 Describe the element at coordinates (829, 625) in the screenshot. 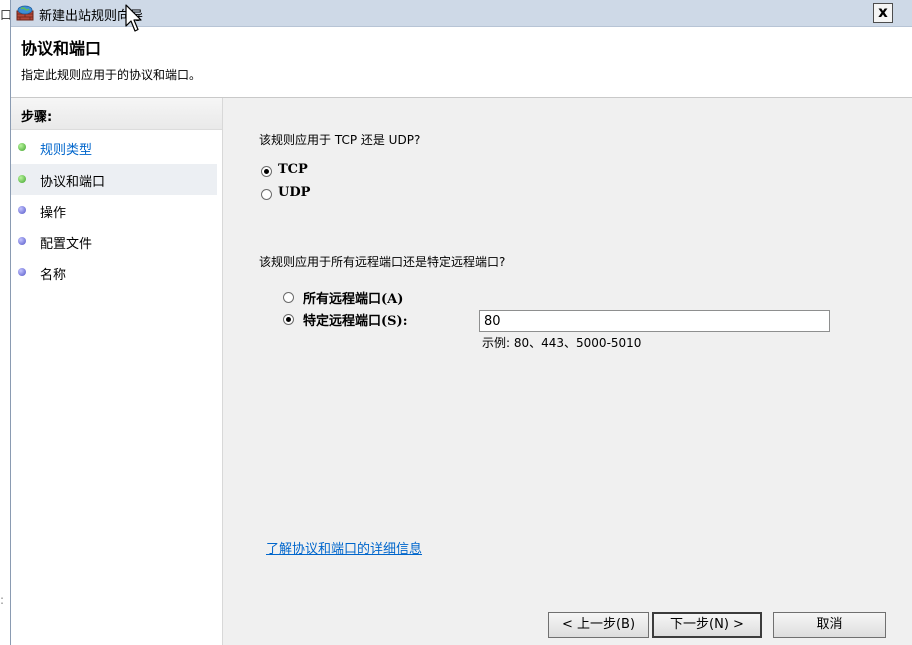

I see `cancel-button: 取消` at that location.